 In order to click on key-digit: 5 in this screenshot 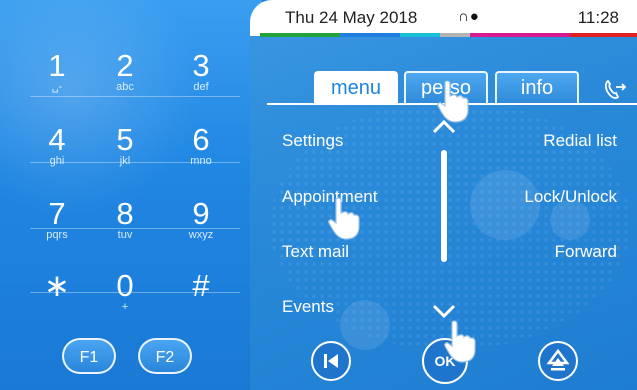, I will do `click(125, 139)`.